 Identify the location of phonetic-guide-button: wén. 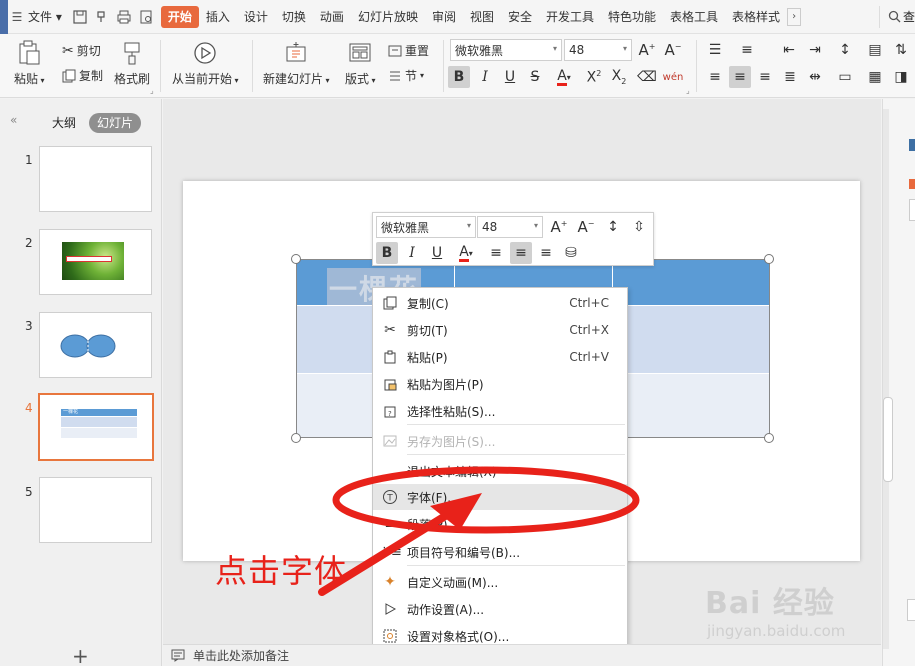
(673, 77).